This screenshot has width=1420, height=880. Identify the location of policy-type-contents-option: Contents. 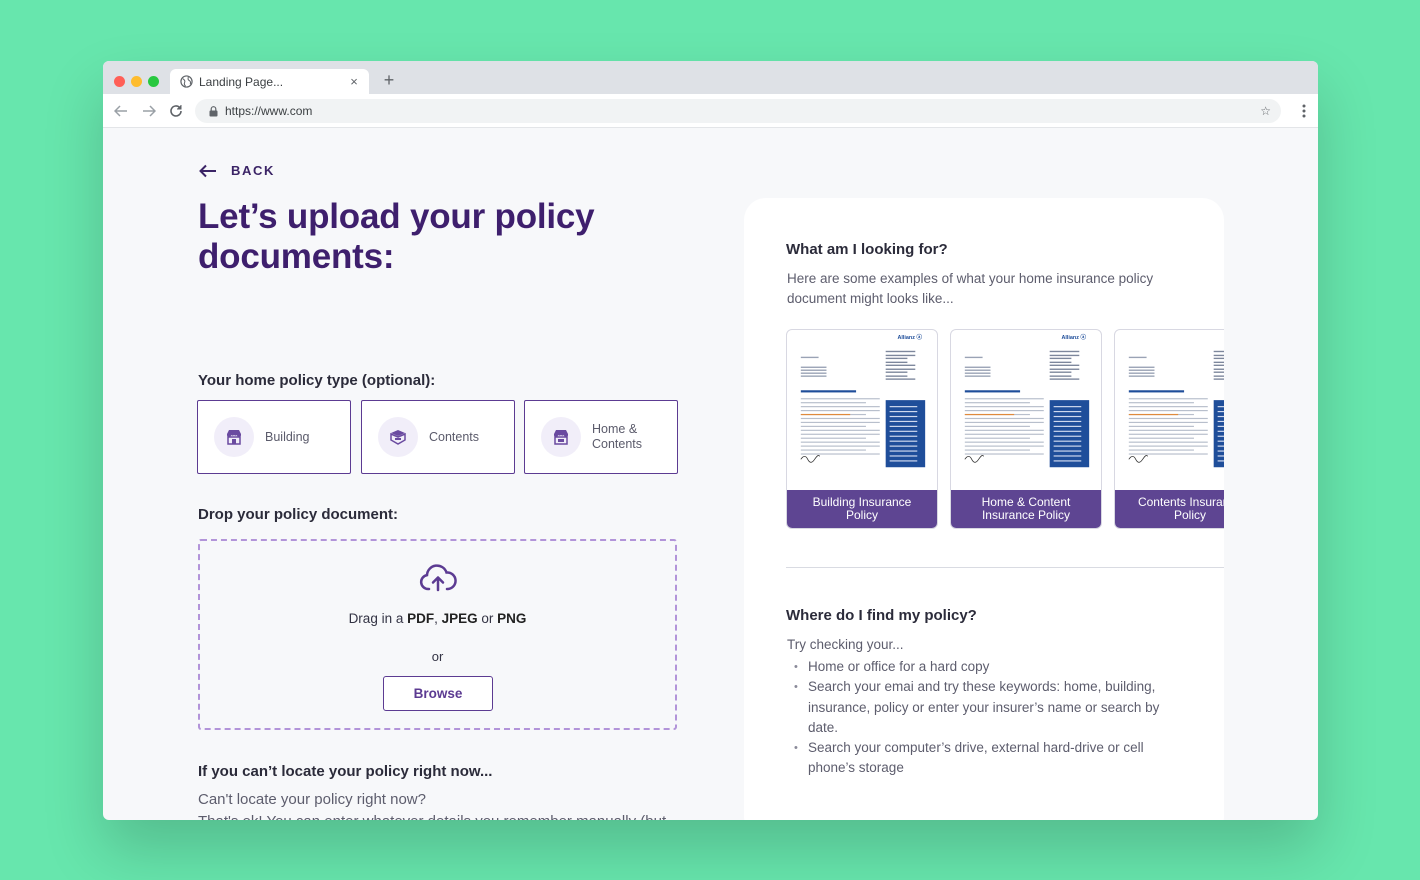
(438, 437).